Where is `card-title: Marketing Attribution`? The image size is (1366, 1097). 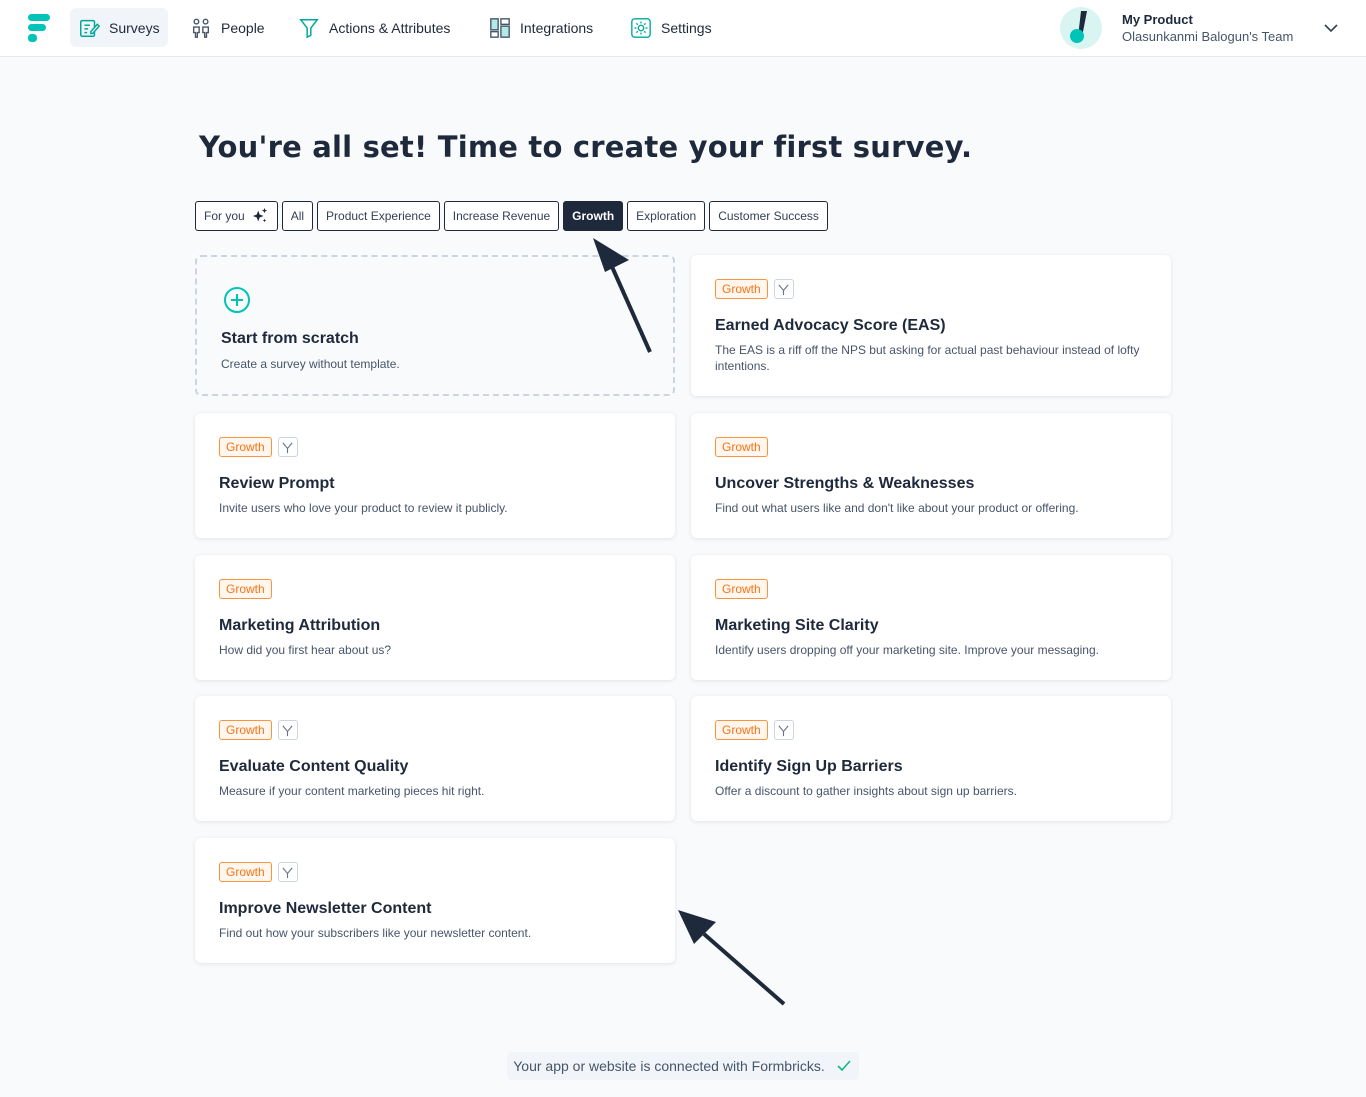
card-title: Marketing Attribution is located at coordinates (300, 625).